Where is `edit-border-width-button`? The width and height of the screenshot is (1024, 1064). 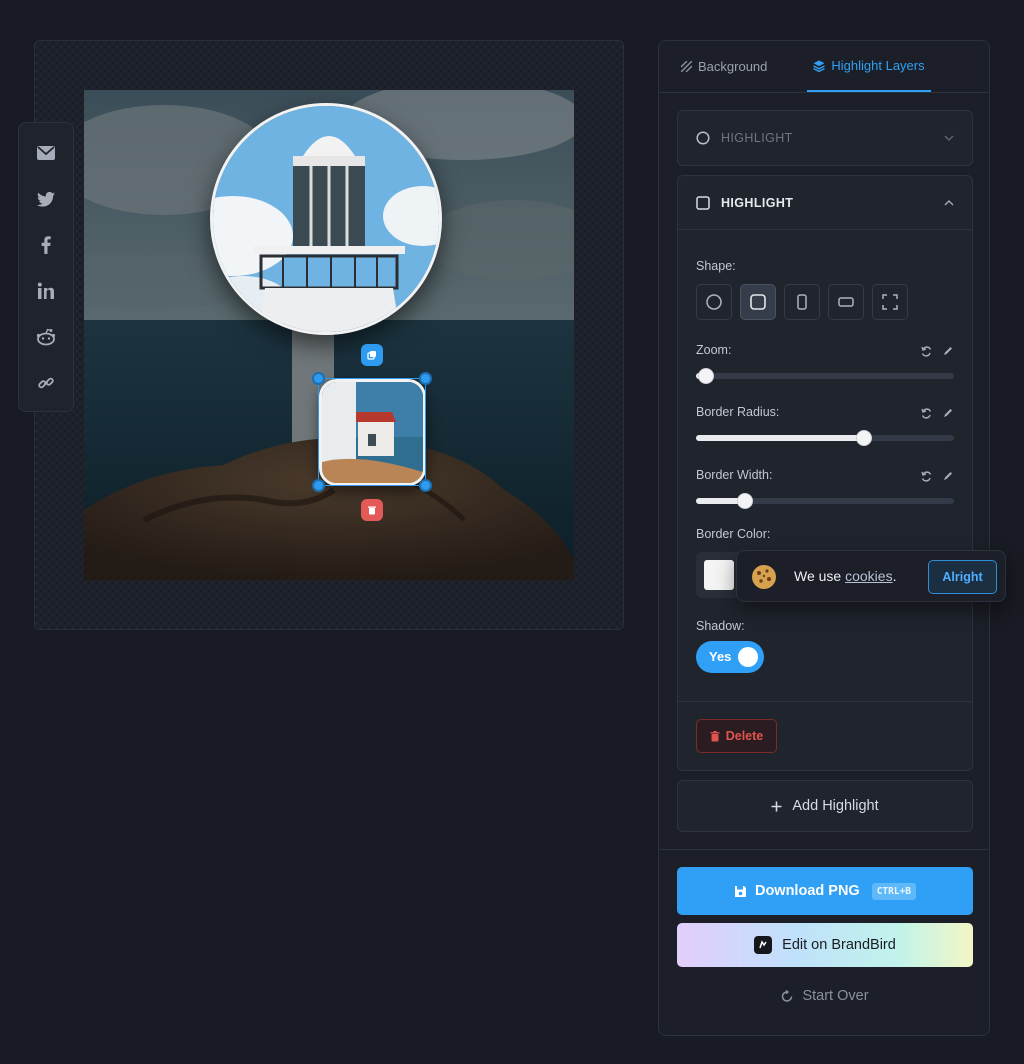 edit-border-width-button is located at coordinates (948, 476).